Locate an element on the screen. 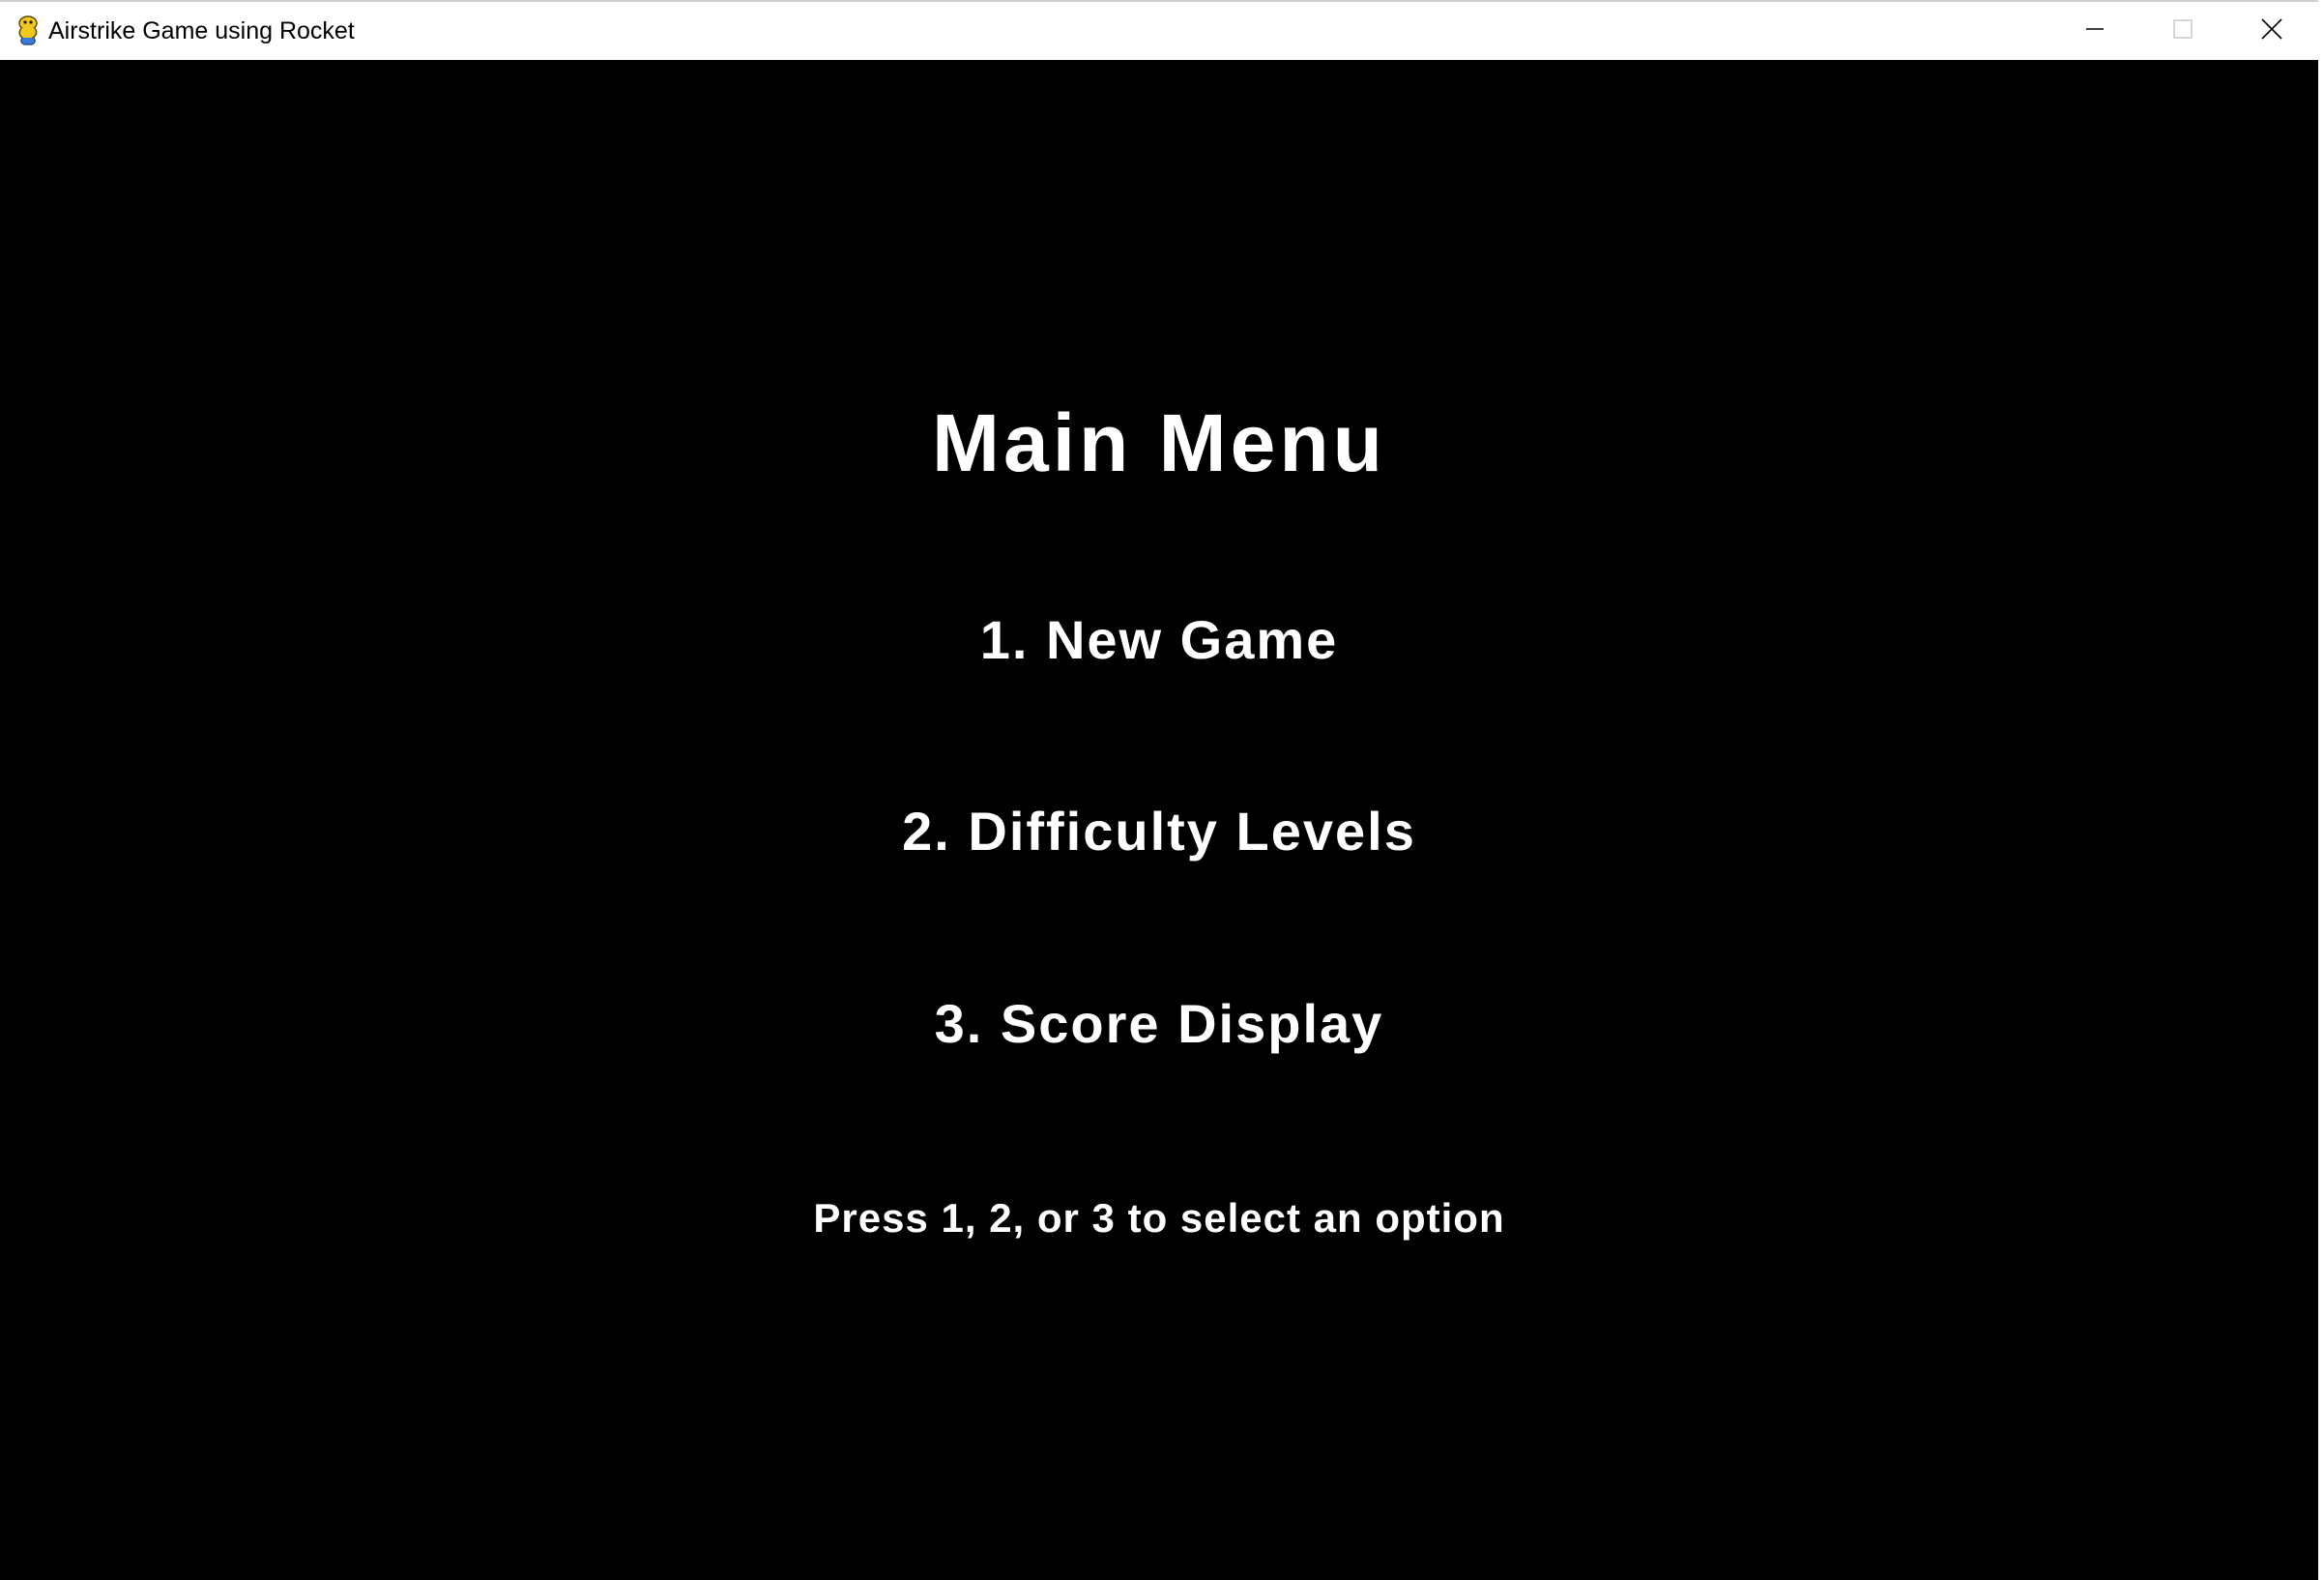 The width and height of the screenshot is (2324, 1580). window-title: Airstrike Game using Rocket is located at coordinates (201, 30).